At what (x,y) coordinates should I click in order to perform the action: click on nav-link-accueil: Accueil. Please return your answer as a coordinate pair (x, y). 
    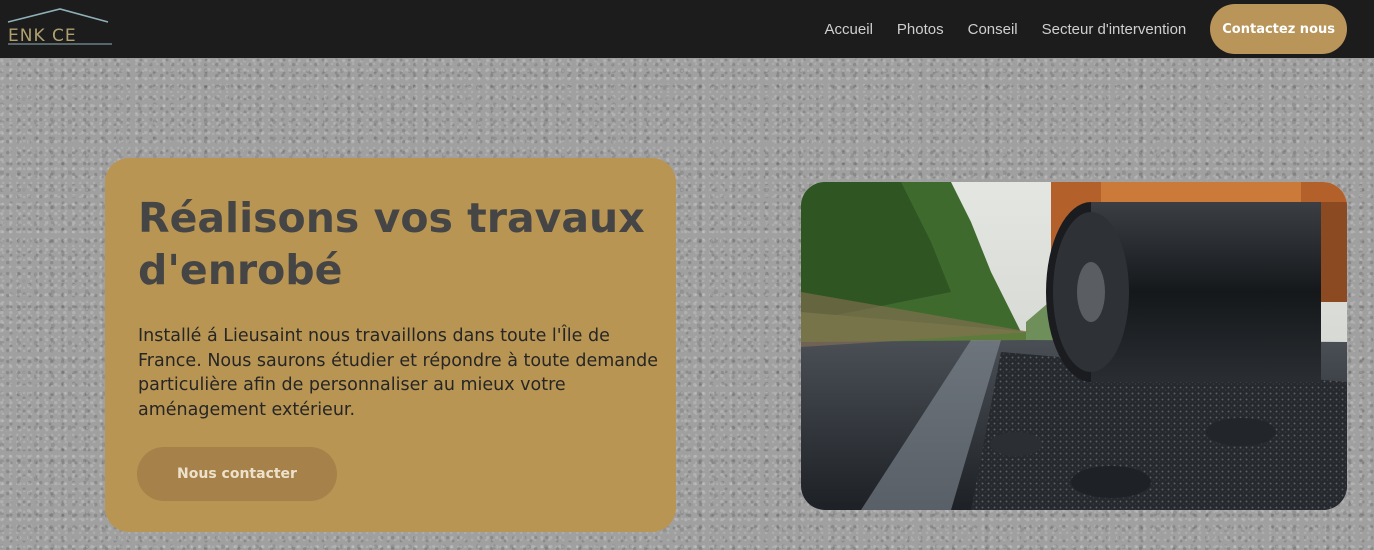
    Looking at the image, I should click on (849, 29).